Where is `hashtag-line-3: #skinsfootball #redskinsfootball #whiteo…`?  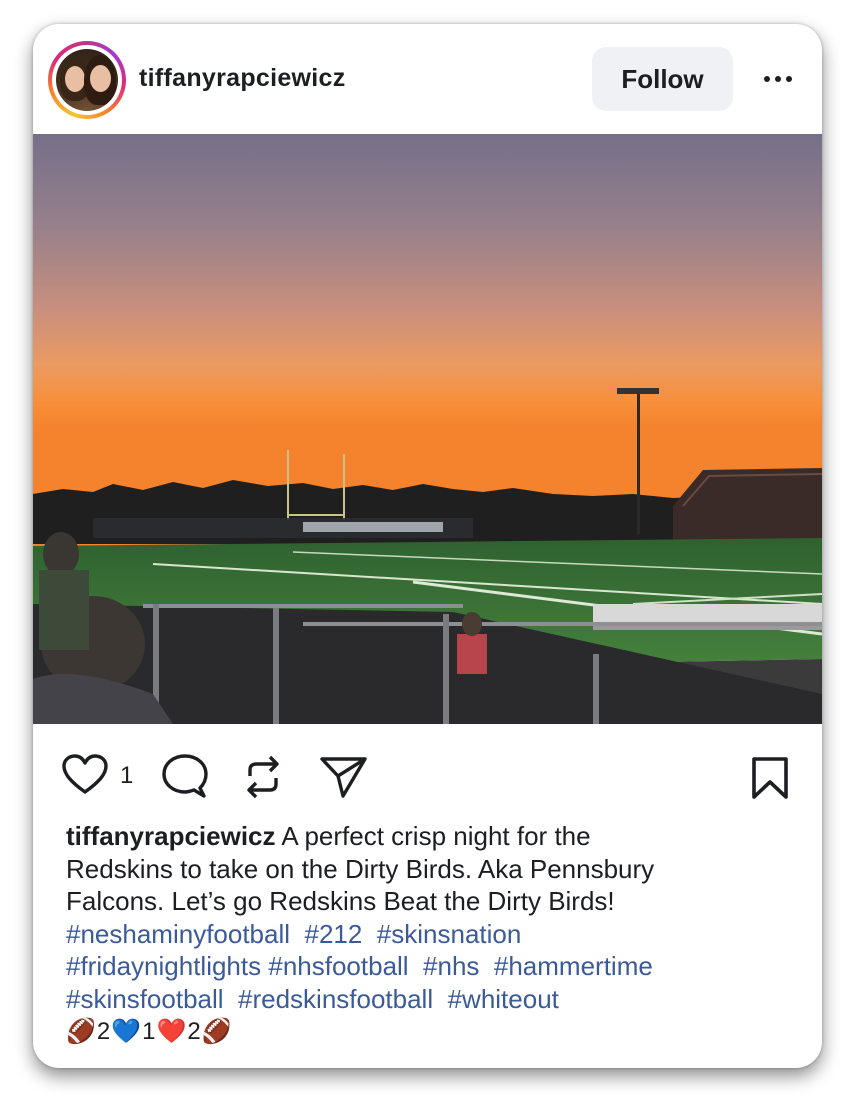 hashtag-line-3: #skinsfootball #redskinsfootball #whiteo… is located at coordinates (416, 999).